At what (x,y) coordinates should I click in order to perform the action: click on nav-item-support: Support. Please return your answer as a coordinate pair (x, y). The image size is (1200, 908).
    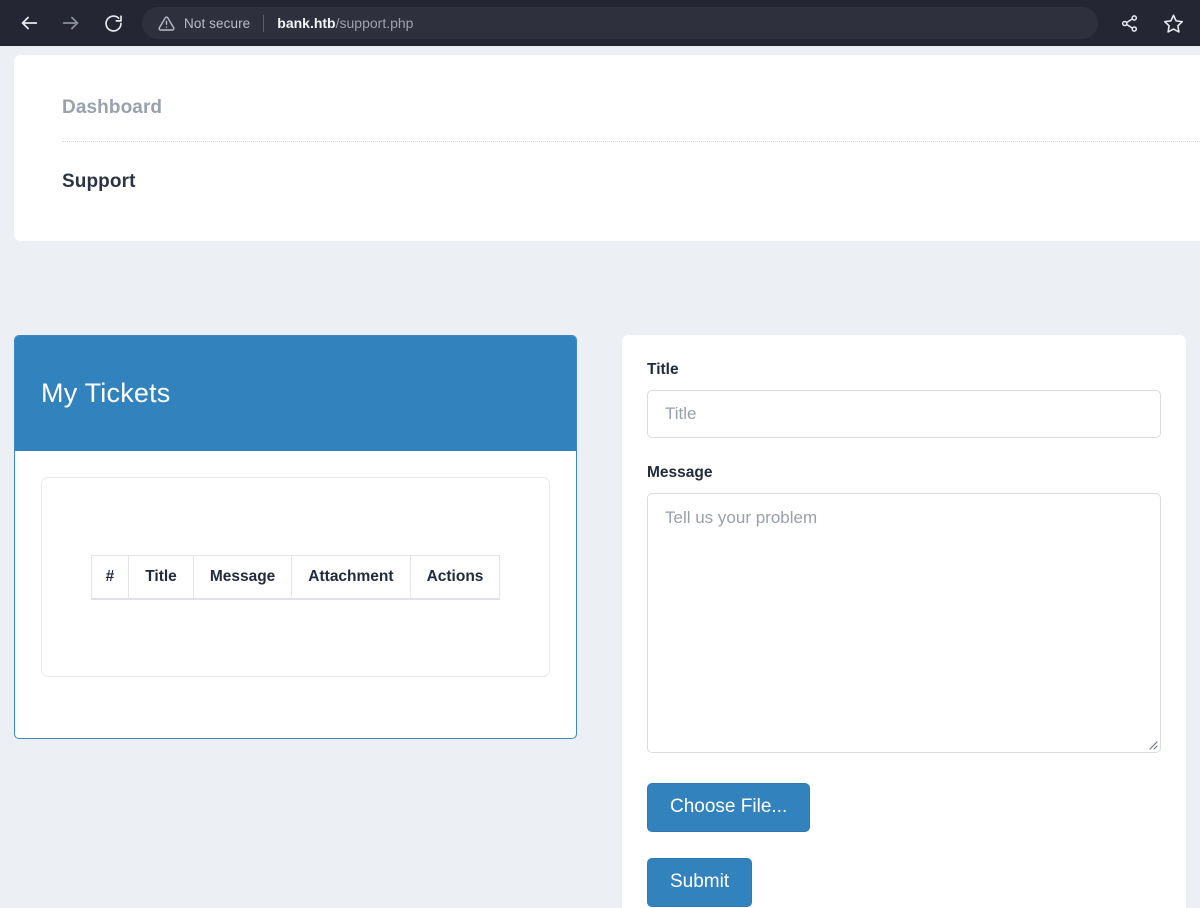
    Looking at the image, I should click on (99, 166).